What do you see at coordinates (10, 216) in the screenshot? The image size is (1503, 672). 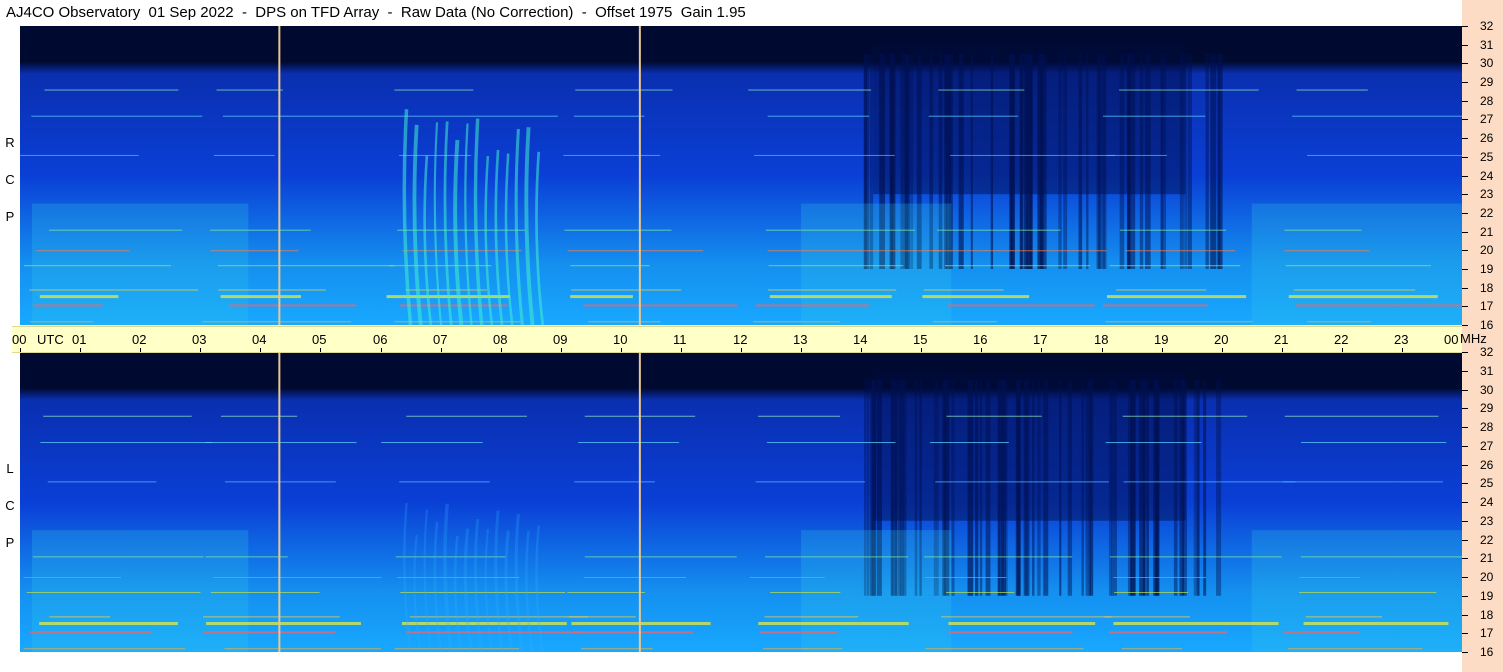 I see `polarization-letter: P` at bounding box center [10, 216].